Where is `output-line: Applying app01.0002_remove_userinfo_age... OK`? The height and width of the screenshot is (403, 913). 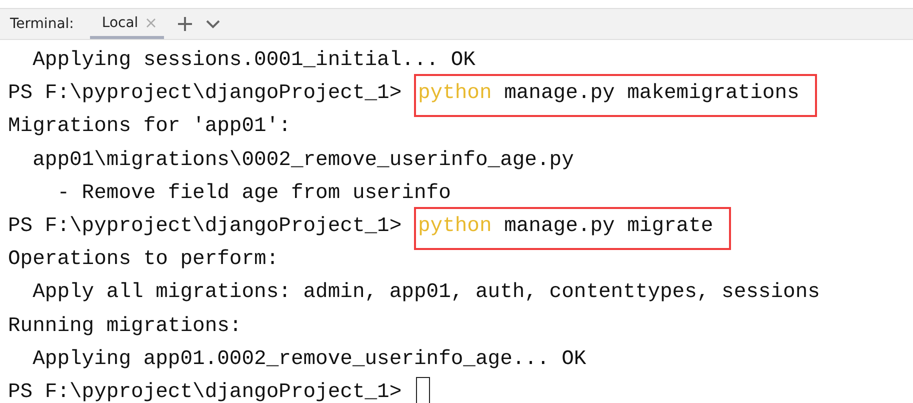 output-line: Applying app01.0002_remove_userinfo_age... OK is located at coordinates (310, 359).